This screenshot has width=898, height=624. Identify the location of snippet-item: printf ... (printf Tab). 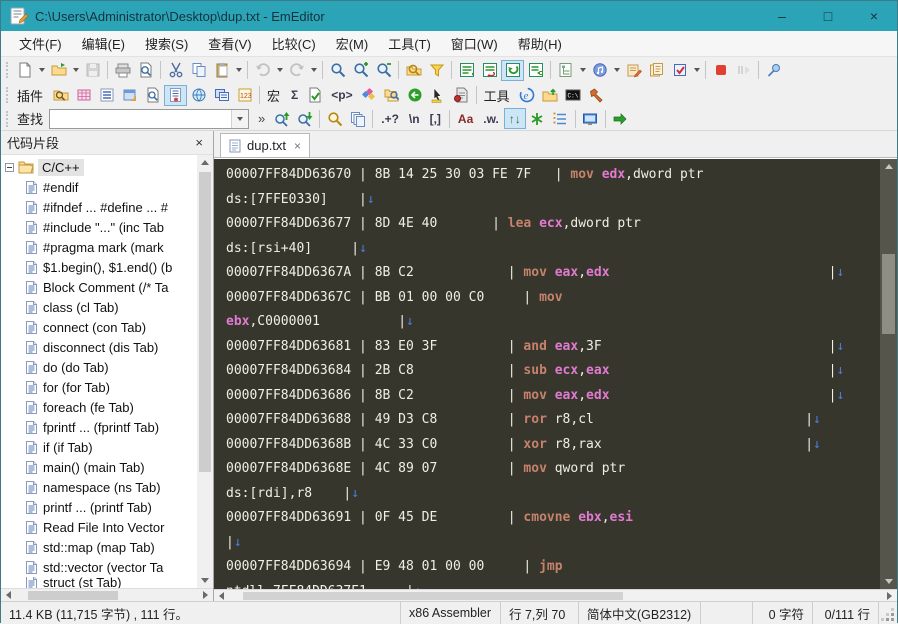
(99, 507).